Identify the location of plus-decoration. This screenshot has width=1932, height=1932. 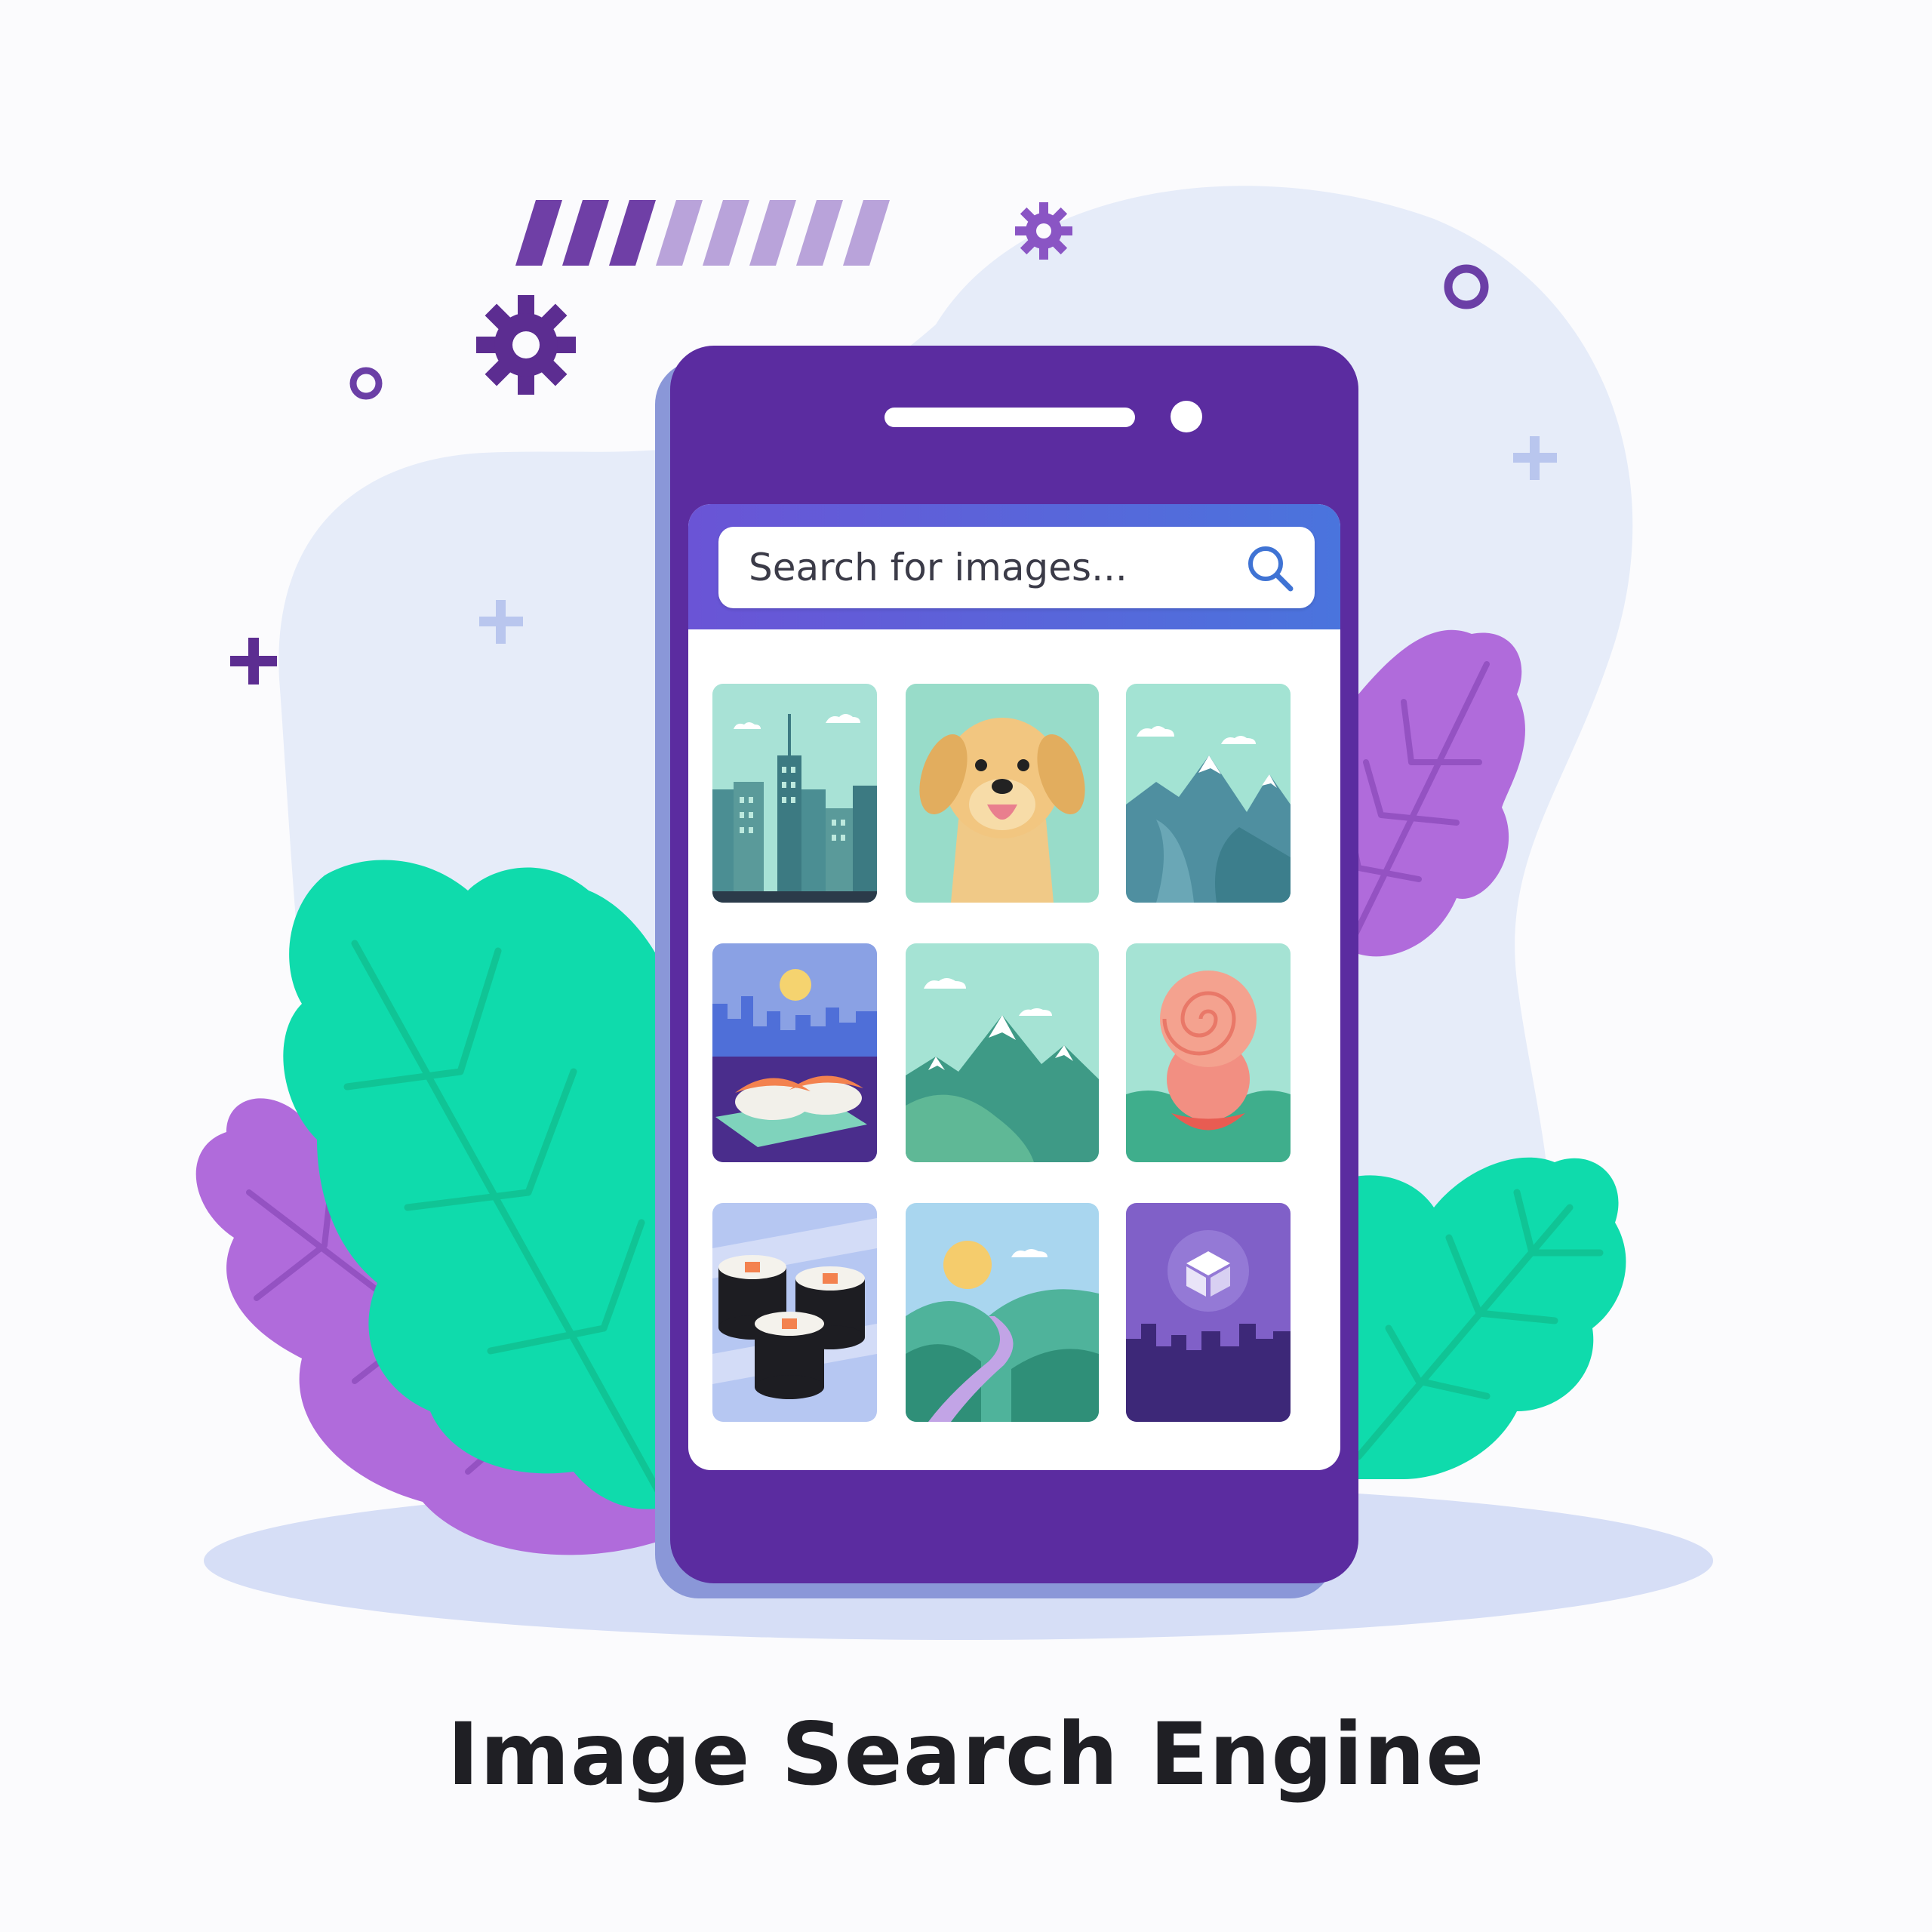
(253, 661).